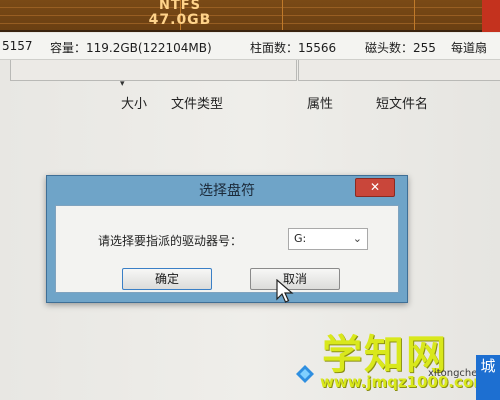  Describe the element at coordinates (170, 241) in the screenshot. I see `drive-prompt-label: 请选择要指派的驱动器号：` at that location.